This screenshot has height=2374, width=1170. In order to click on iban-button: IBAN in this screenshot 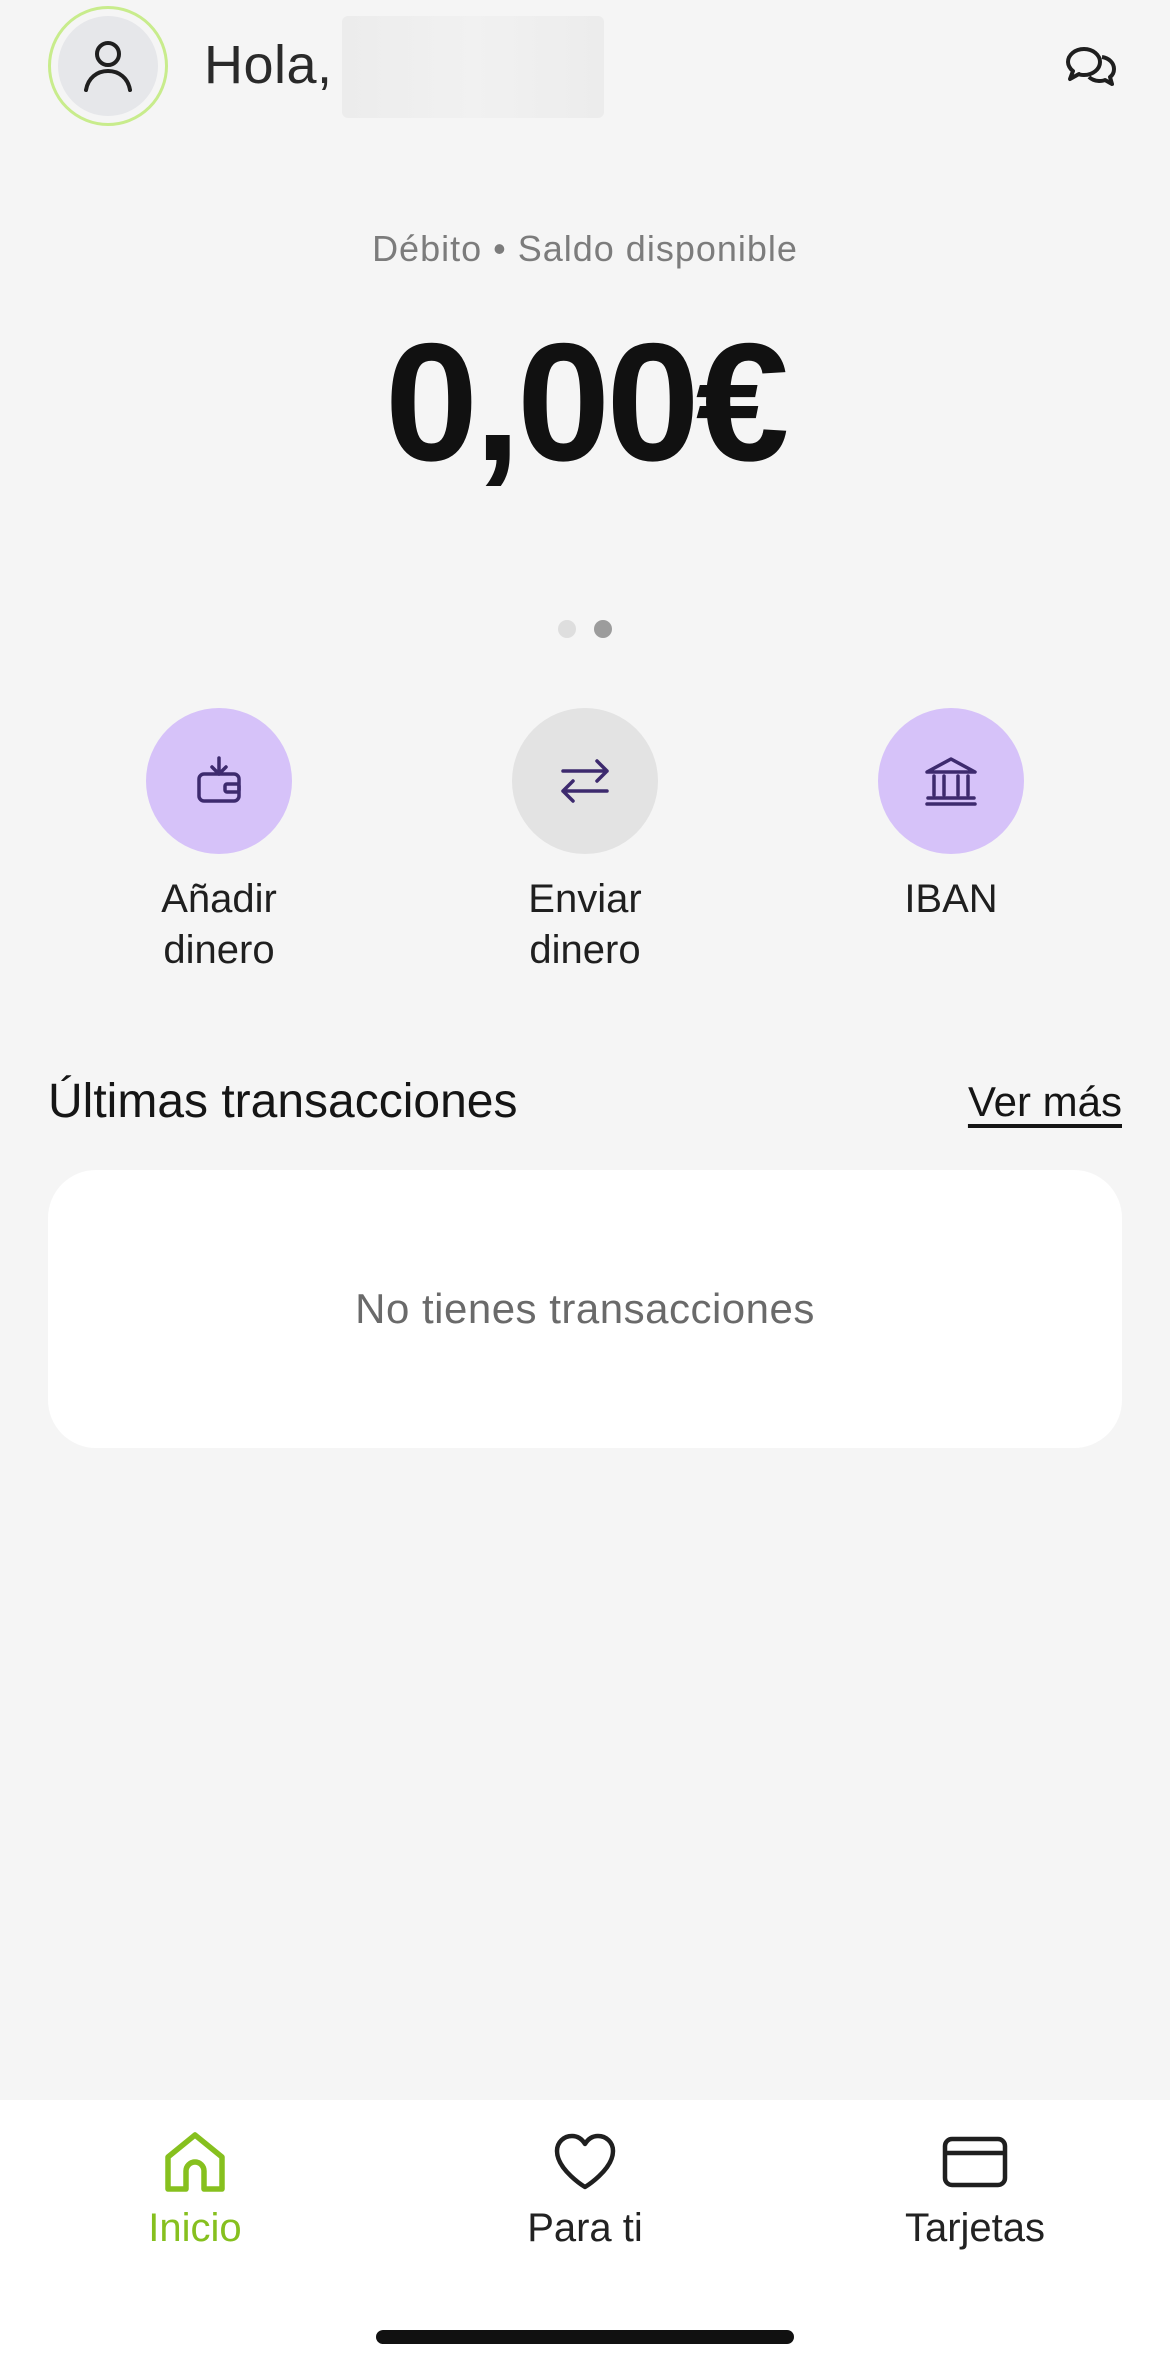, I will do `click(951, 816)`.